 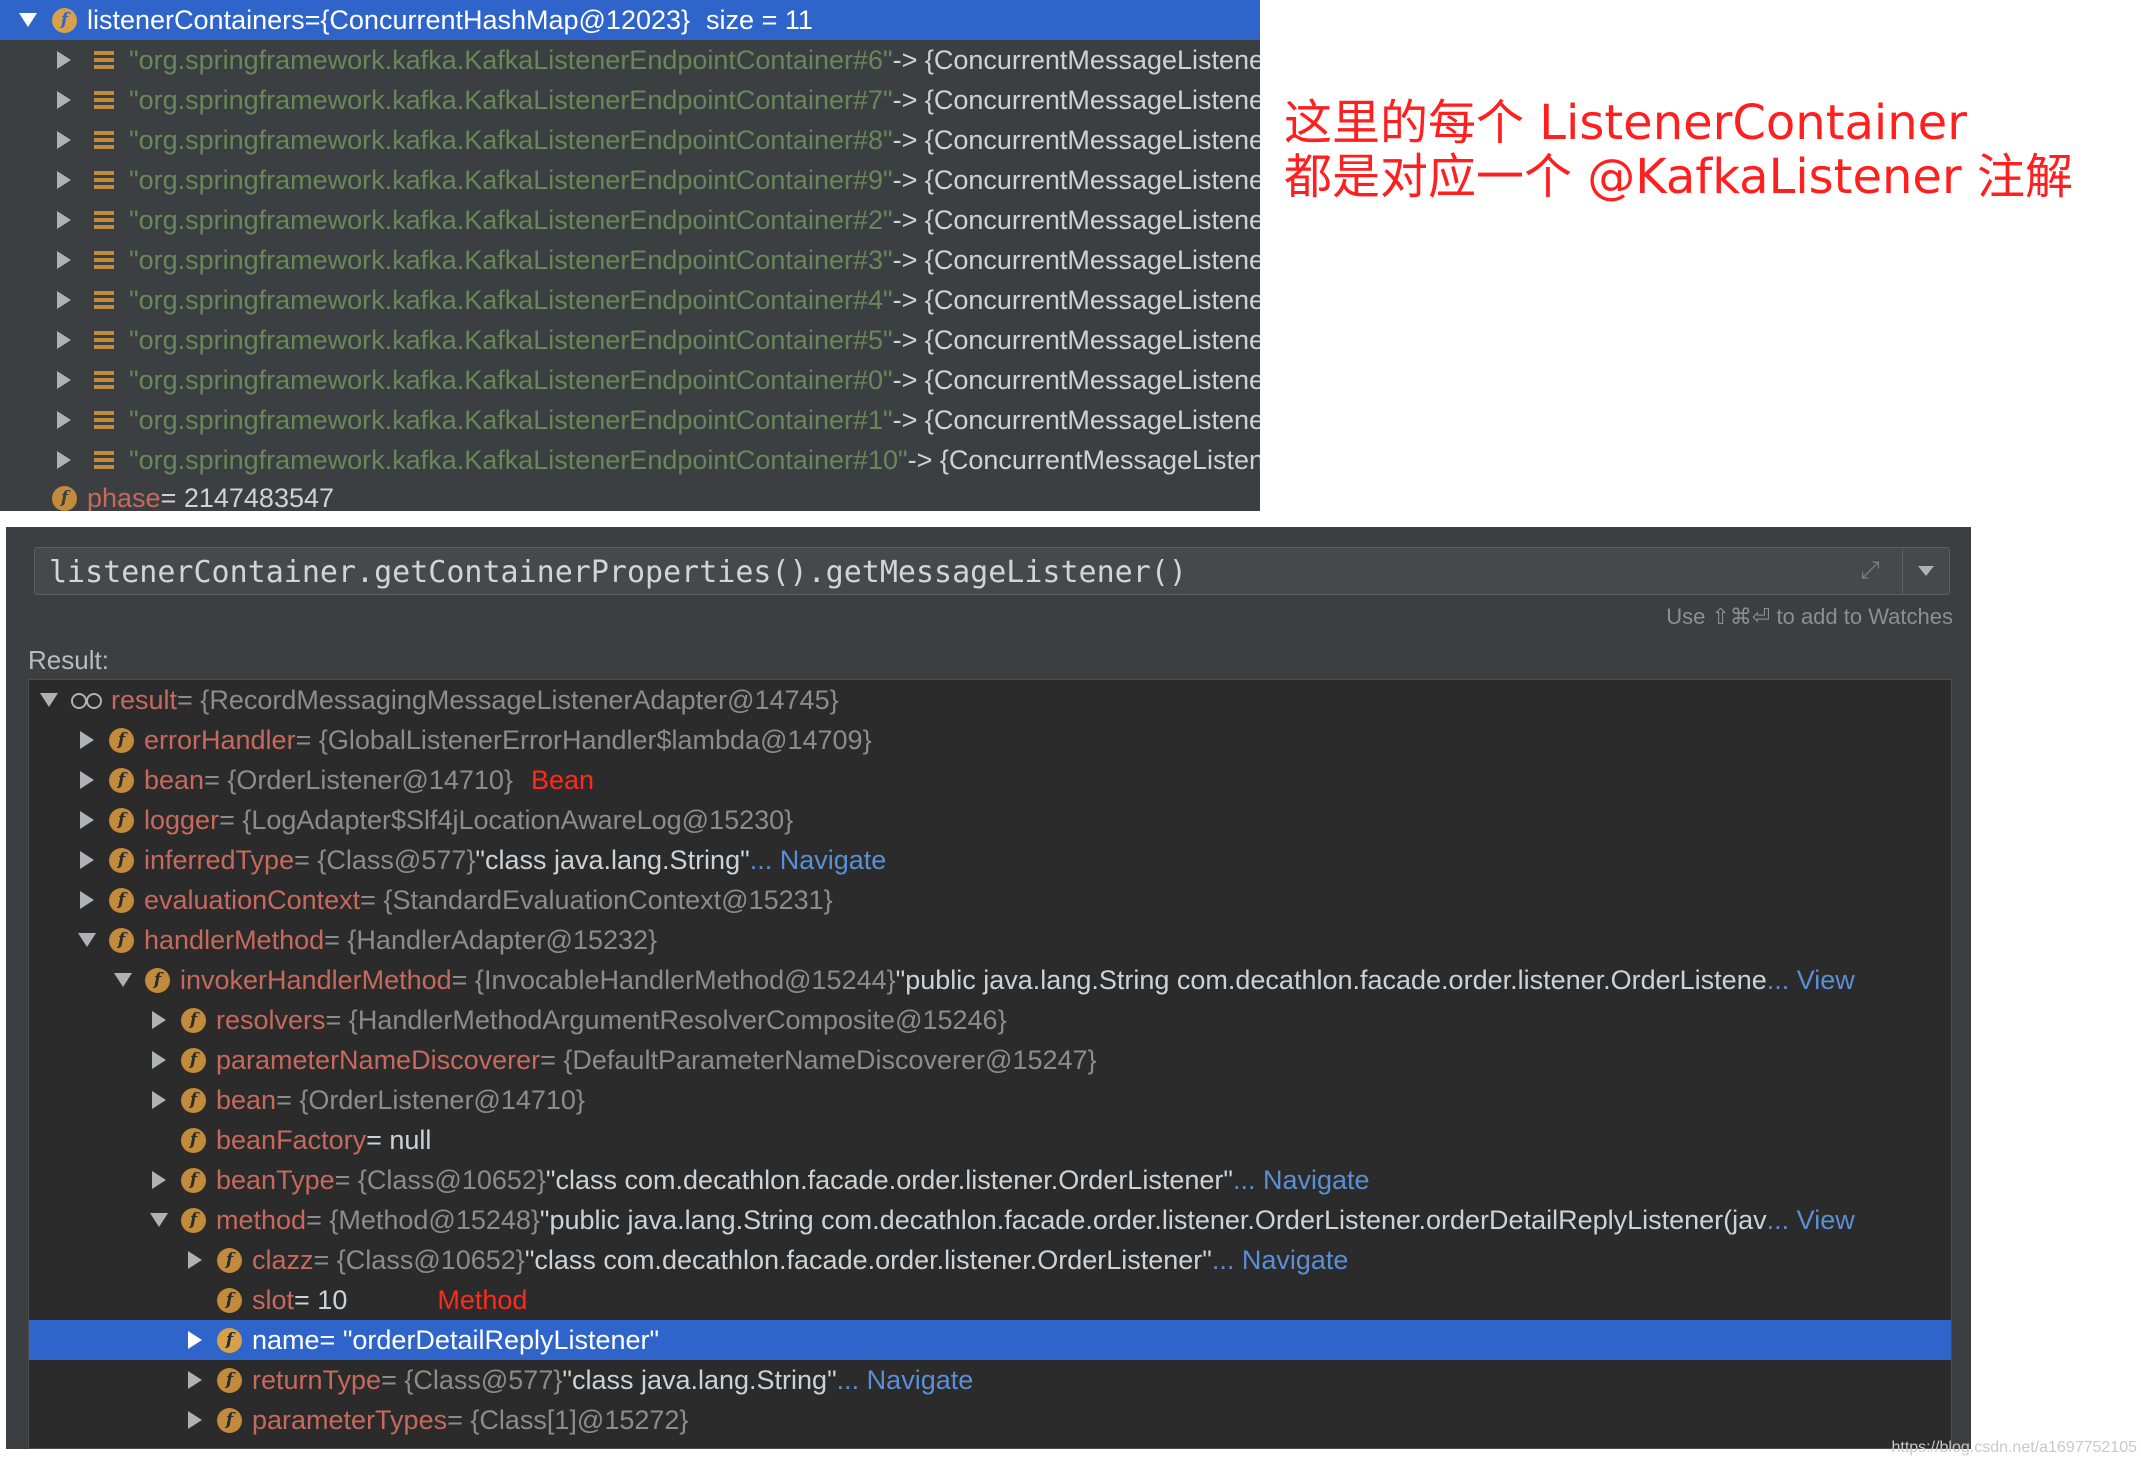 What do you see at coordinates (630, 494) in the screenshot?
I see `tree-row-phase: f phase = 2147483547` at bounding box center [630, 494].